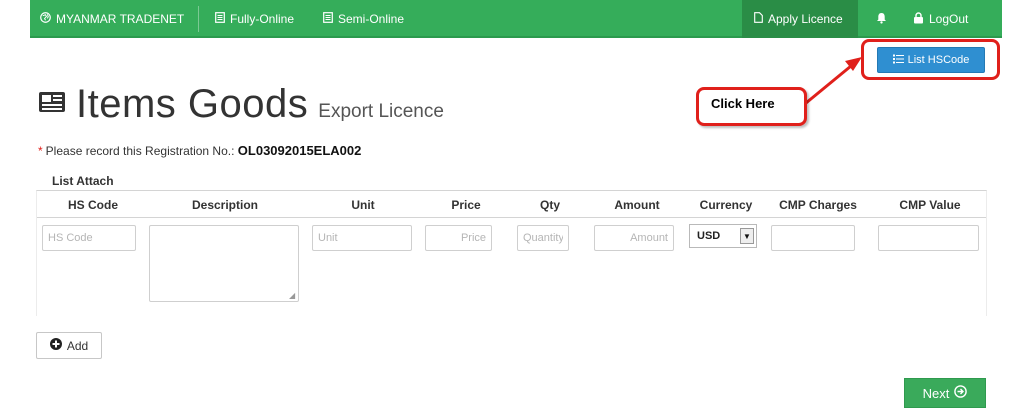 The image size is (1012, 408). I want to click on plus-circle-icon, so click(55, 345).